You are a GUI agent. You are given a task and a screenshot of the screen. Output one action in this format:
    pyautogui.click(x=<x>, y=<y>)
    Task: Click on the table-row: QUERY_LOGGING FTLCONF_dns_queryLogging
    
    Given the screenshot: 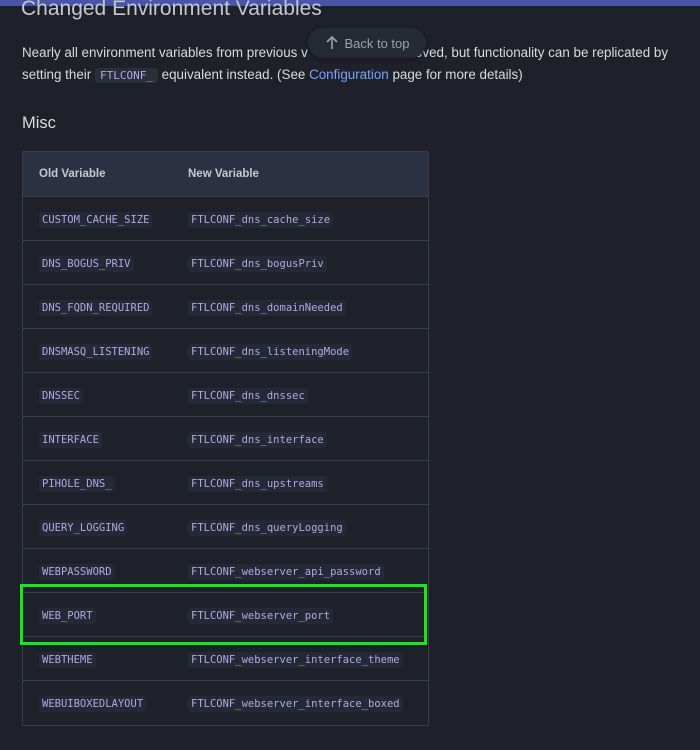 What is the action you would take?
    pyautogui.click(x=225, y=527)
    